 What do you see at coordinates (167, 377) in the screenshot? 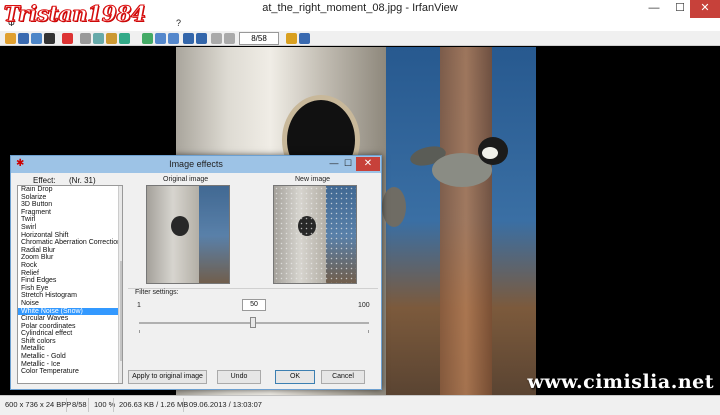
I see `apply-to-original-button: Apply to original image` at bounding box center [167, 377].